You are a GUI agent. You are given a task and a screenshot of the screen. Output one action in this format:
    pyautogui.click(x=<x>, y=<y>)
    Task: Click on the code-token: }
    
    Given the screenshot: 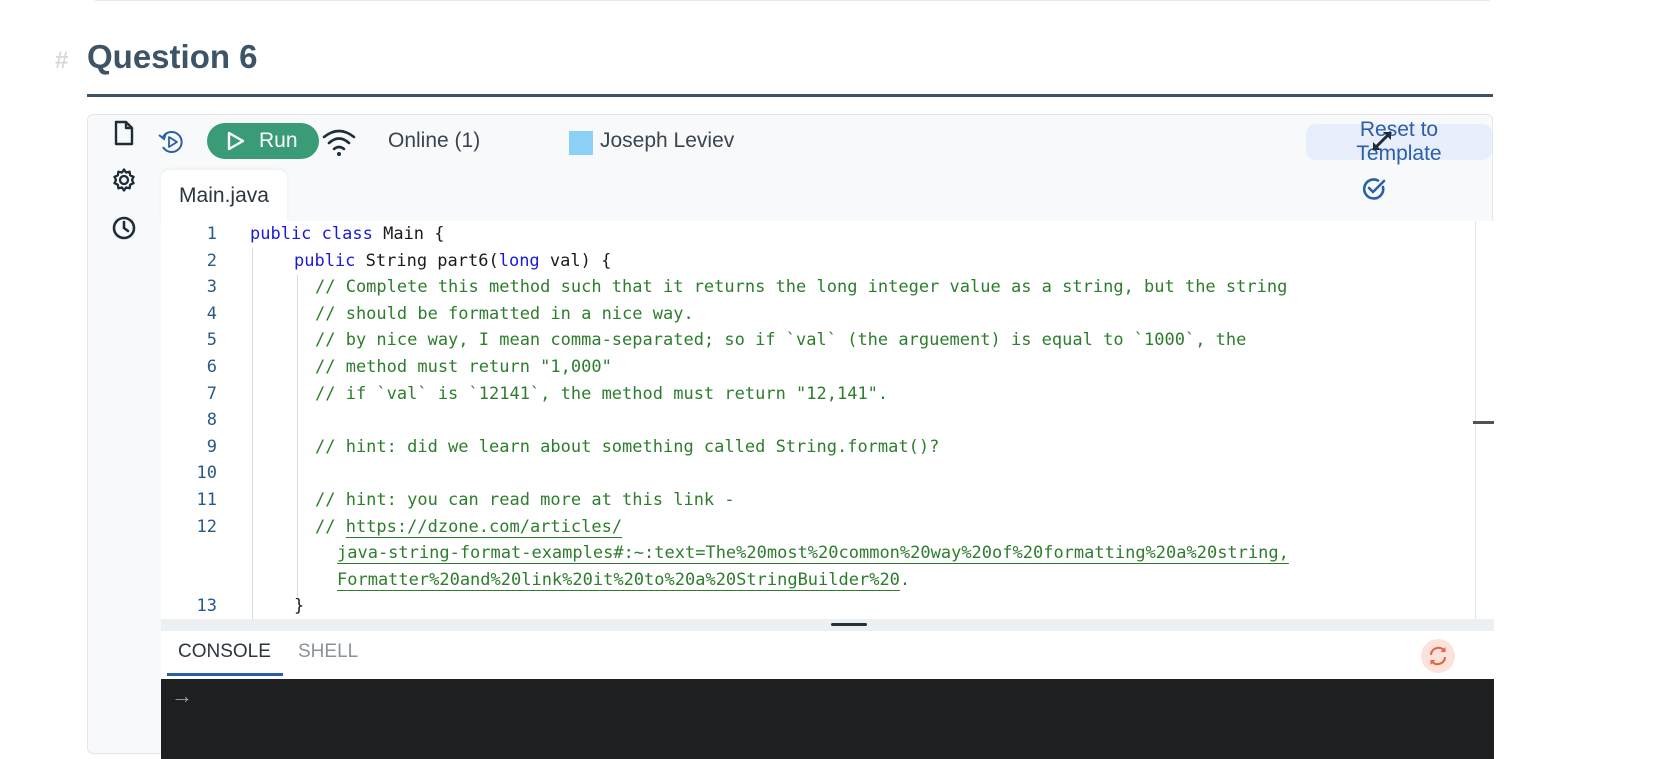 What is the action you would take?
    pyautogui.click(x=299, y=606)
    